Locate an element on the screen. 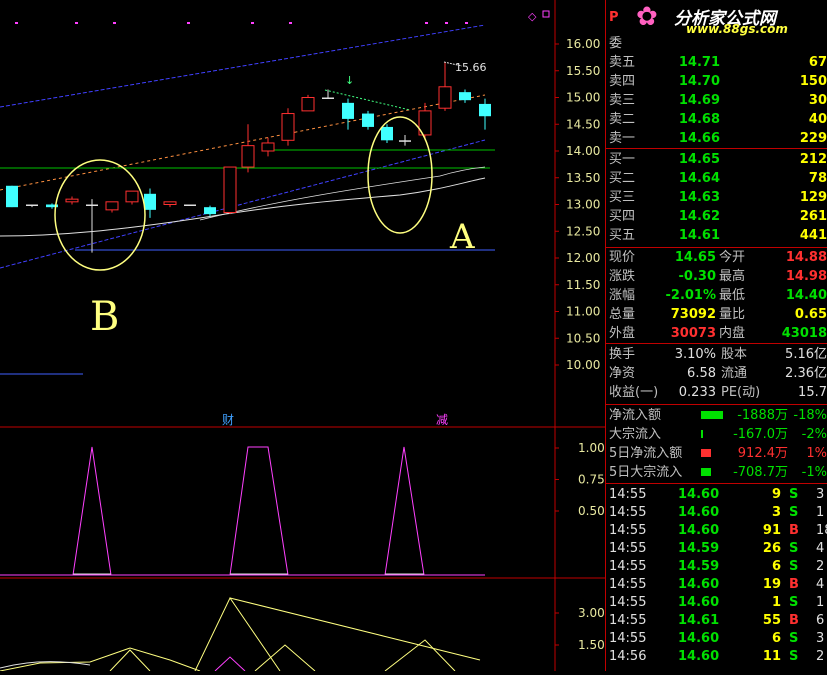 The width and height of the screenshot is (827, 675). tick-row: 14:55 14.59 26 S 4 is located at coordinates (716, 548).